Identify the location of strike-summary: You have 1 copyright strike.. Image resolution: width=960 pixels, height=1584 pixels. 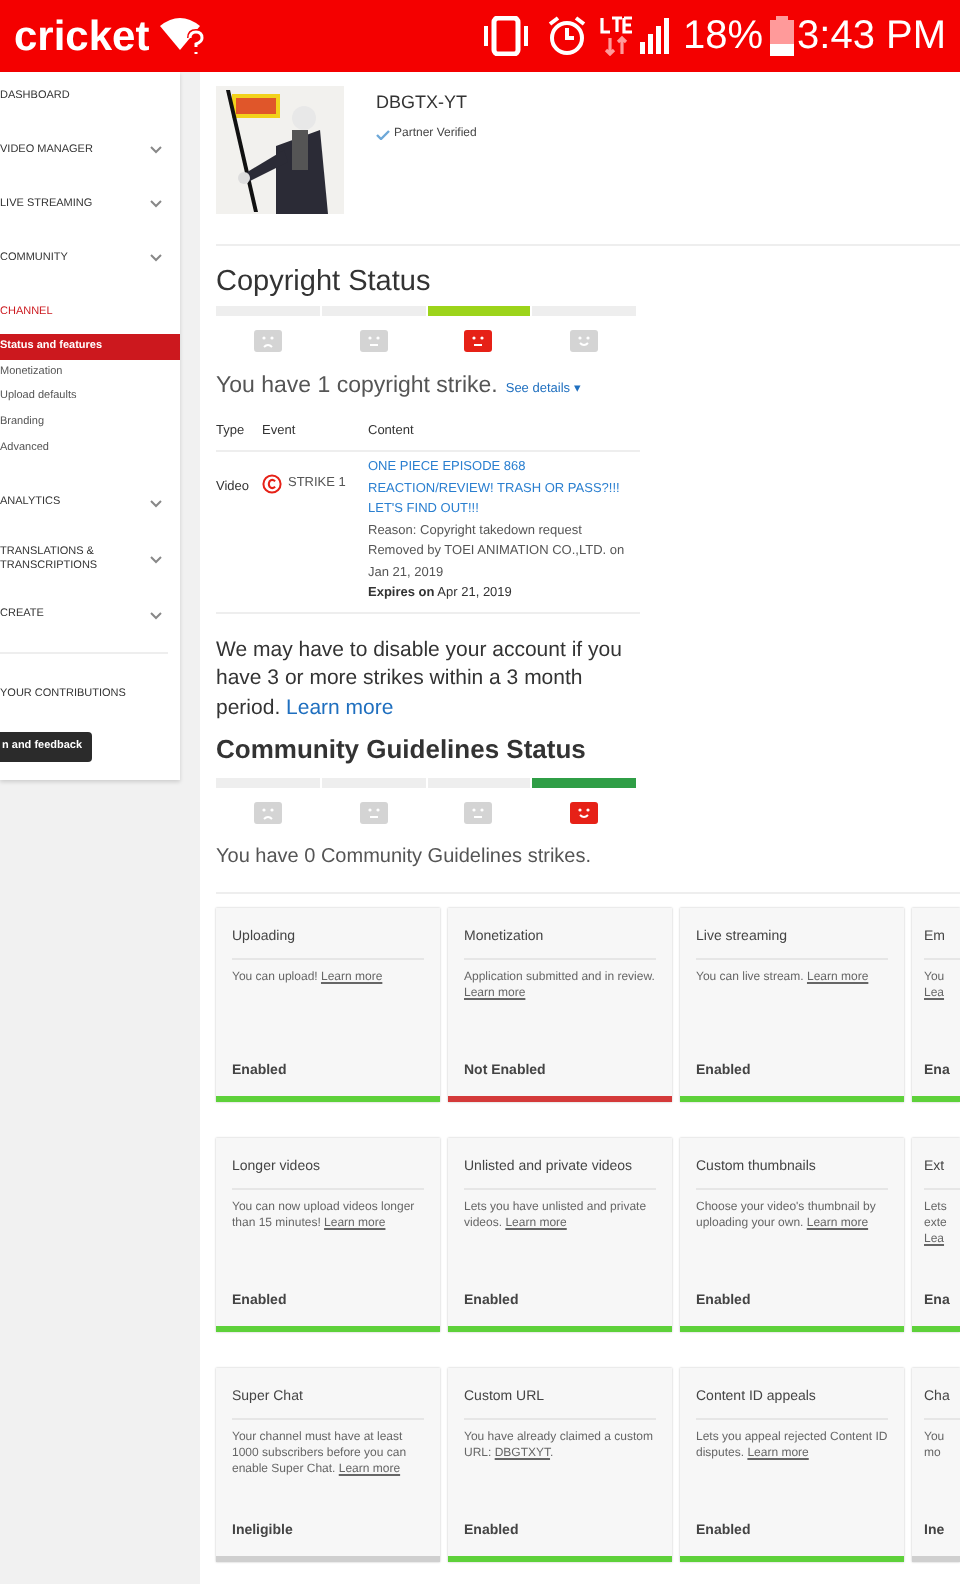
(357, 387).